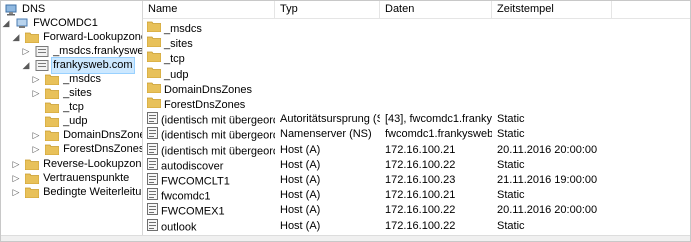 The height and width of the screenshot is (242, 691). What do you see at coordinates (205, 104) in the screenshot?
I see `record-name: ForestDnsZones` at bounding box center [205, 104].